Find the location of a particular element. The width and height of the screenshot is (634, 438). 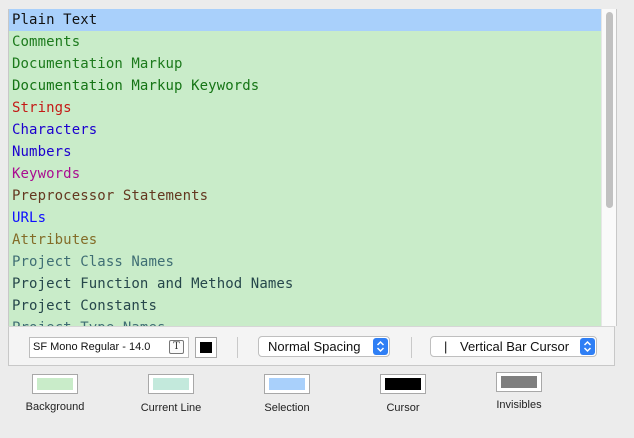

syntax-item-row: Strings is located at coordinates (305, 108).